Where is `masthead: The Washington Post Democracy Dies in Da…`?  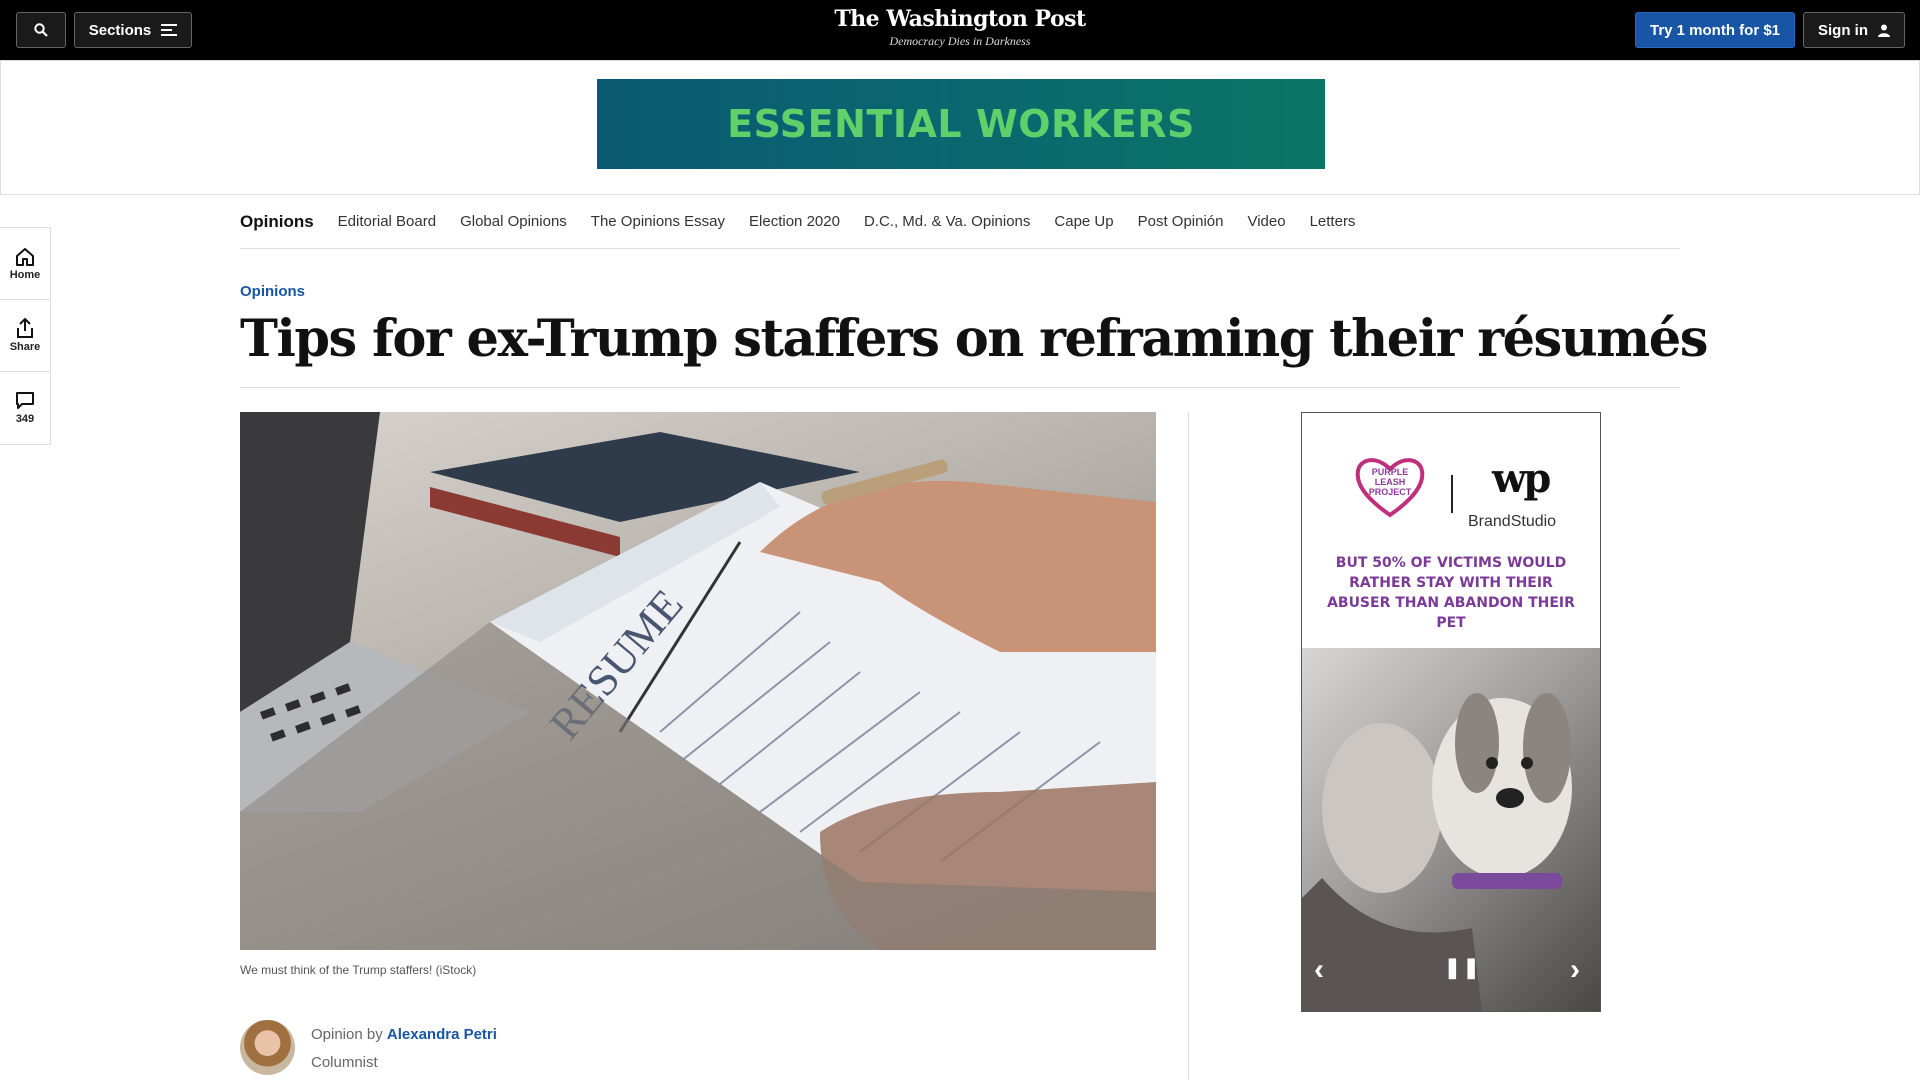
masthead: The Washington Post Democracy Dies in Da… is located at coordinates (960, 27).